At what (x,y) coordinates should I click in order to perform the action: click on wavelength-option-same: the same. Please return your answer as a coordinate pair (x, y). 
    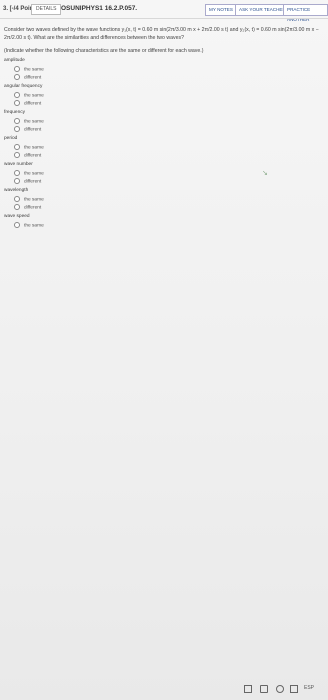
    Looking at the image, I should click on (29, 199).